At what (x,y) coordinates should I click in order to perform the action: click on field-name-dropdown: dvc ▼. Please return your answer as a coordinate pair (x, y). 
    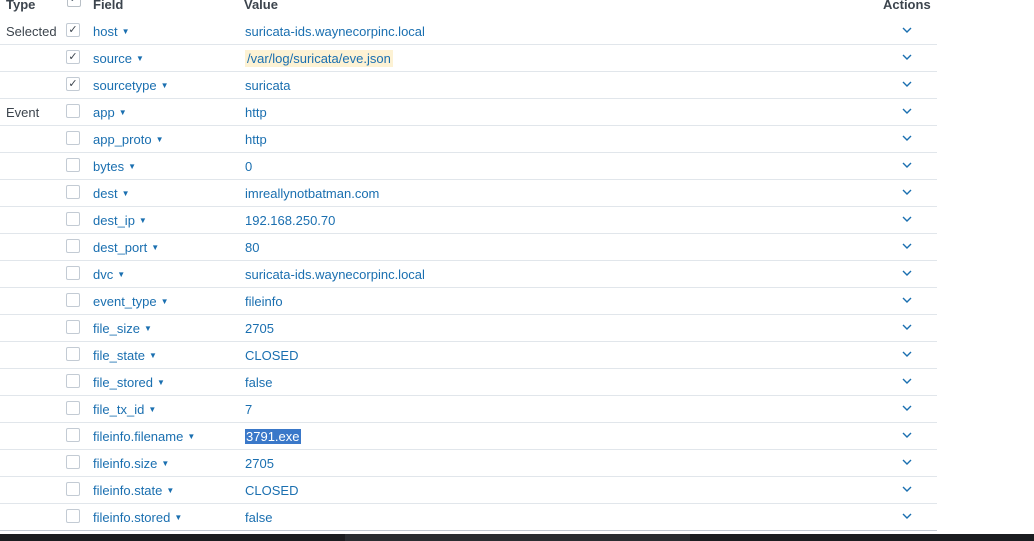
    Looking at the image, I should click on (109, 274).